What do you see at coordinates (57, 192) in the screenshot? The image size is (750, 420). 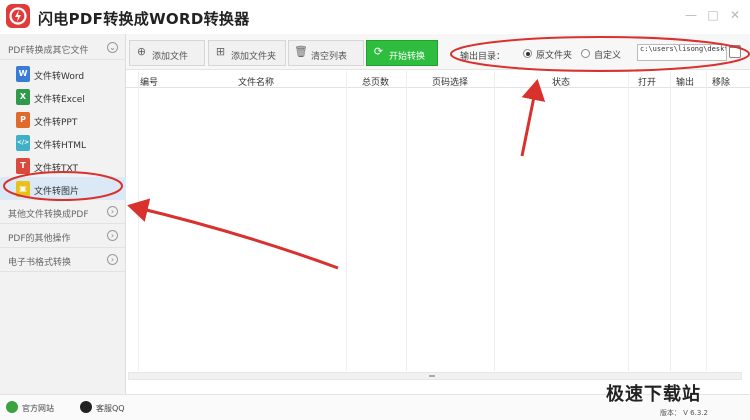 I see `sidebar-item-label: 文件转图片` at bounding box center [57, 192].